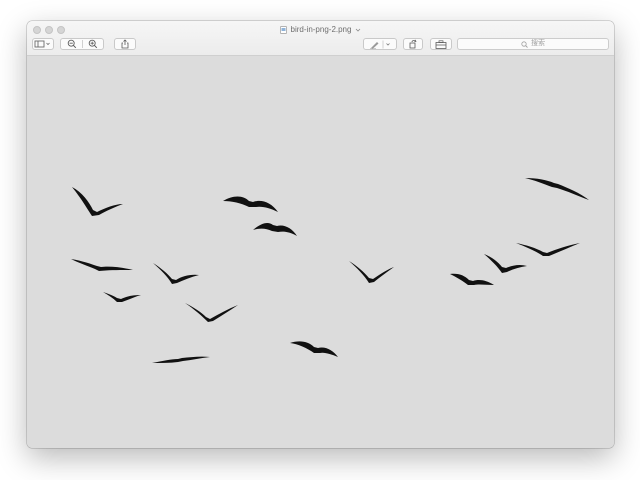 The image size is (640, 480). I want to click on share-icon, so click(125, 44).